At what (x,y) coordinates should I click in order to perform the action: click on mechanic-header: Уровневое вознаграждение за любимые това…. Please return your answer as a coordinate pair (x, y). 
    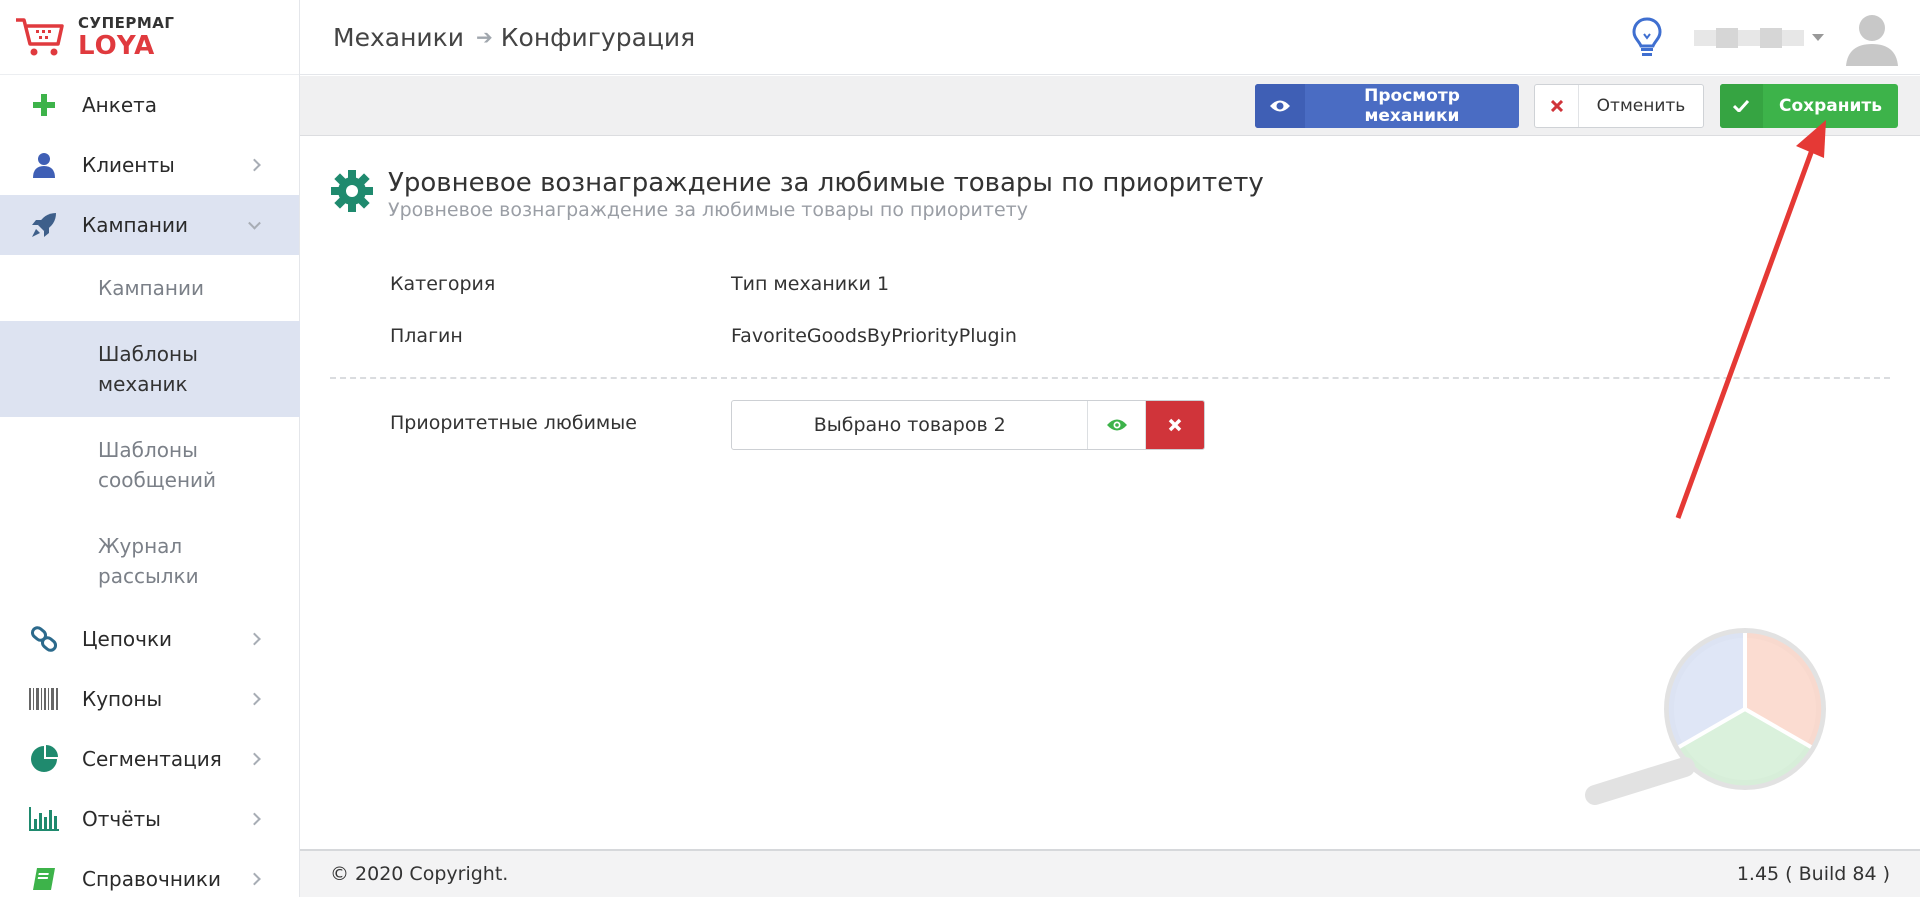
    Looking at the image, I should click on (797, 194).